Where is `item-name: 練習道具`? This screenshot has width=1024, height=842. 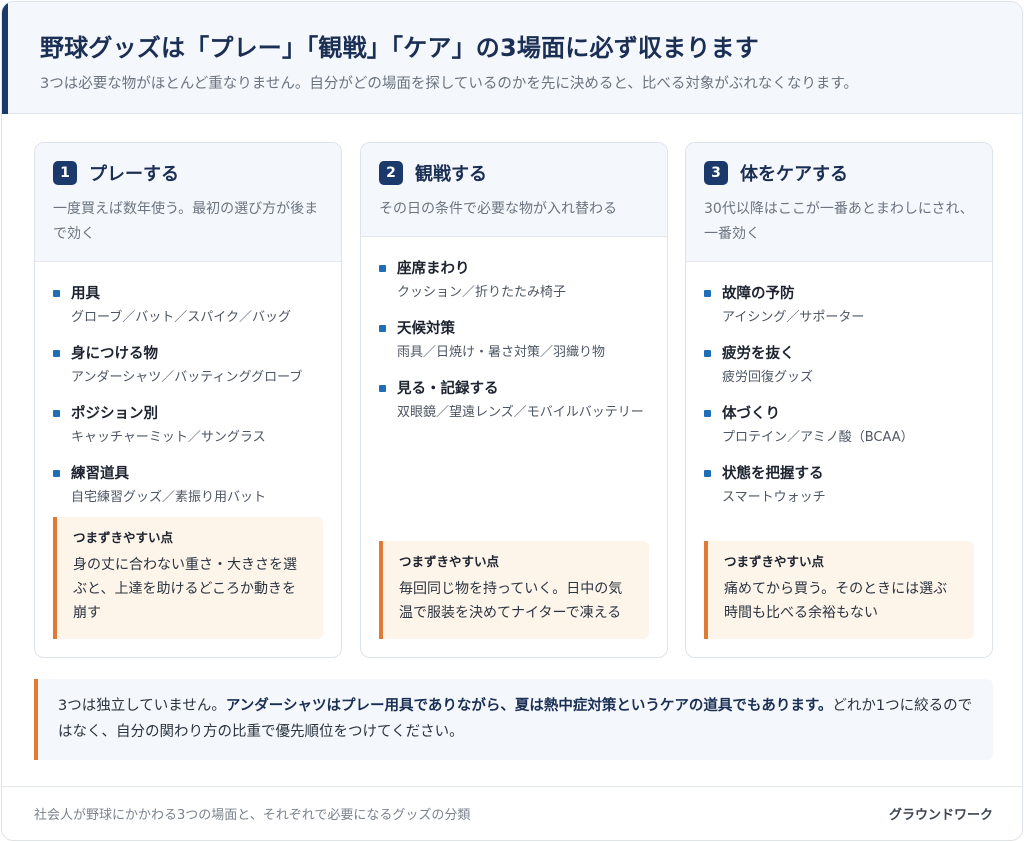
item-name: 練習道具 is located at coordinates (100, 474).